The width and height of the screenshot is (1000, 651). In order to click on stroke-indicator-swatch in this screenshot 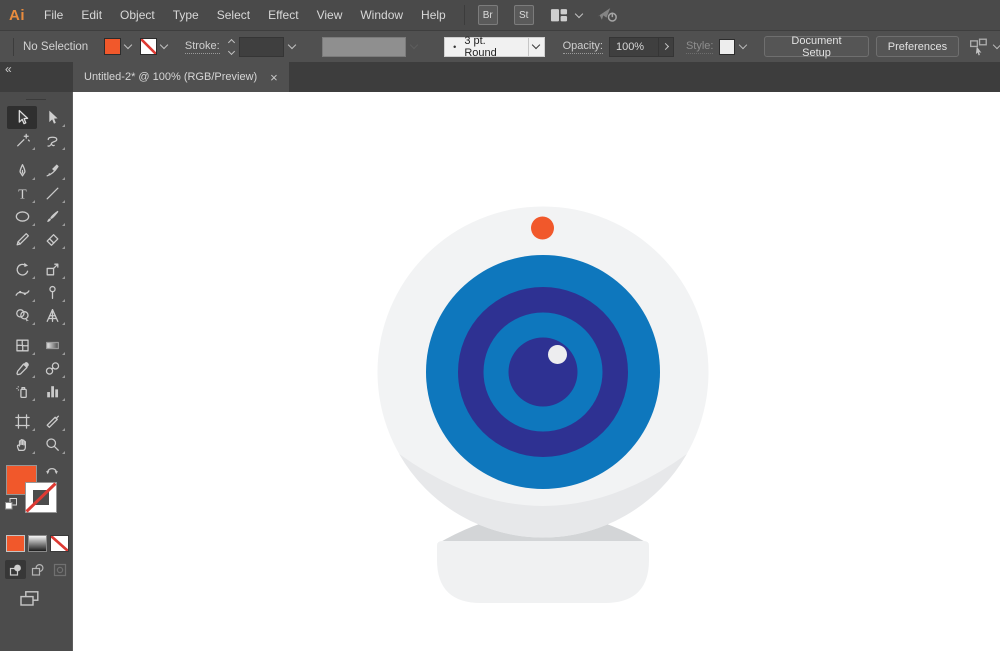, I will do `click(41, 500)`.